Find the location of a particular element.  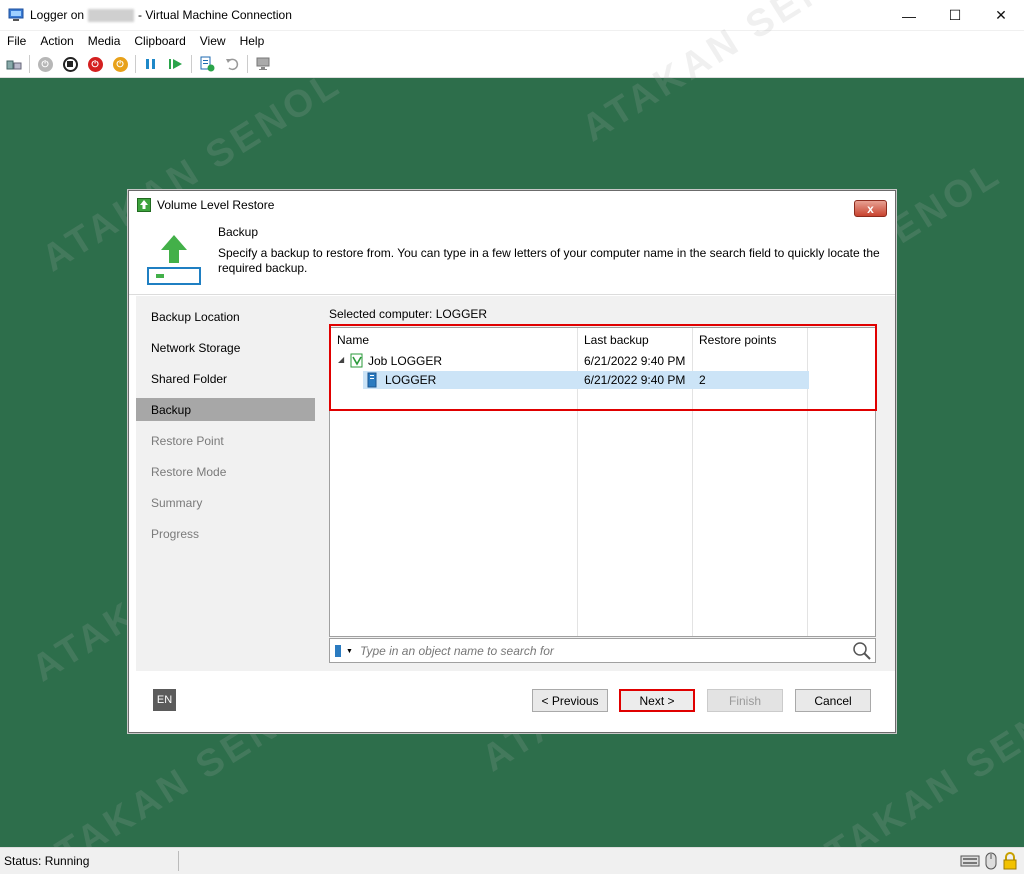

revert-icon is located at coordinates (232, 64).